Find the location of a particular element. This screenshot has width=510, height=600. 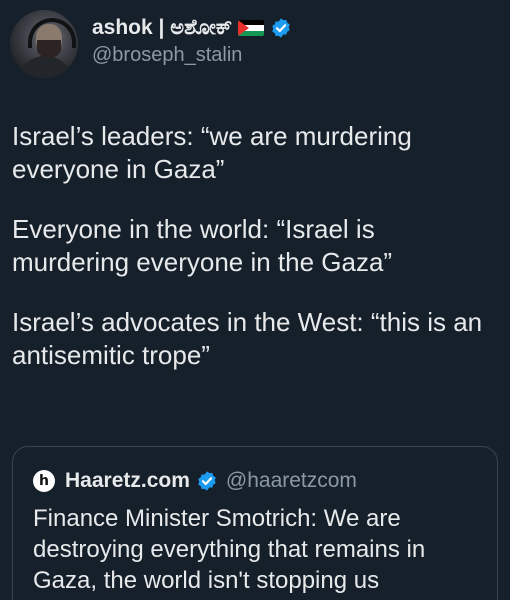

tweet-header: ashok | ಅಶೋಕ್ @broseph_stalin is located at coordinates (151, 45).